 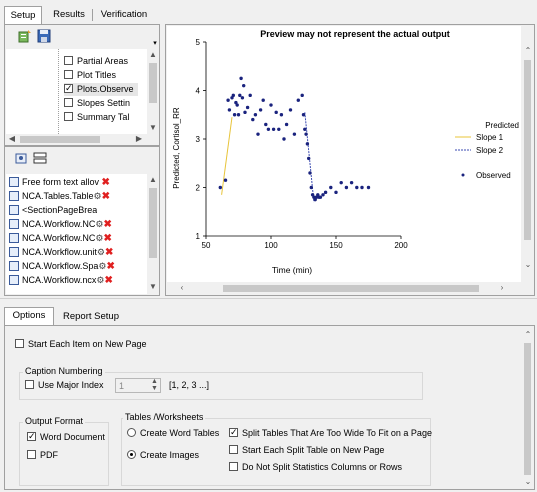 I want to click on split-tables-checkbox, so click(x=233, y=432).